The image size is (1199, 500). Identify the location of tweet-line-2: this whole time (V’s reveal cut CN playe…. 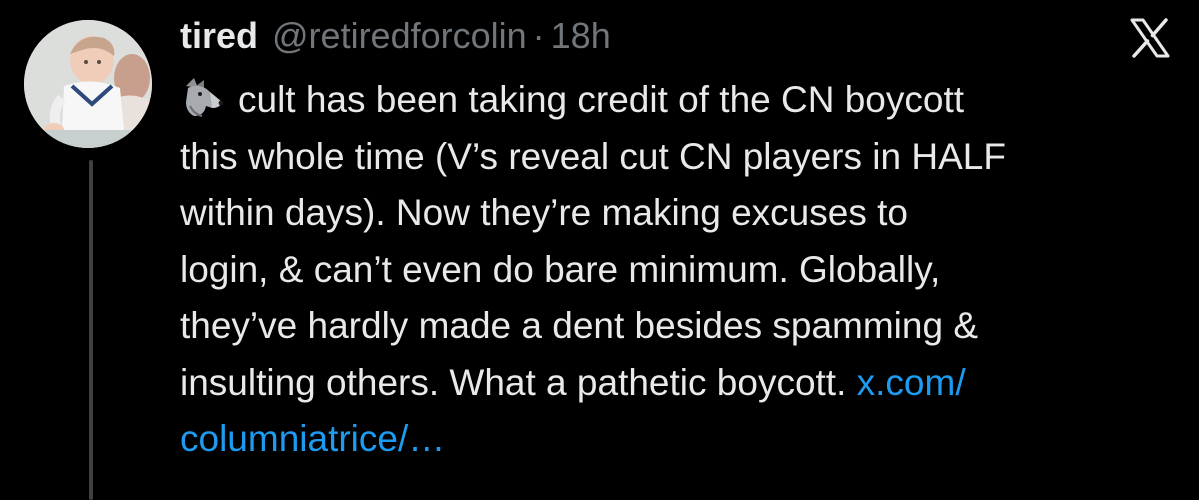
(593, 156).